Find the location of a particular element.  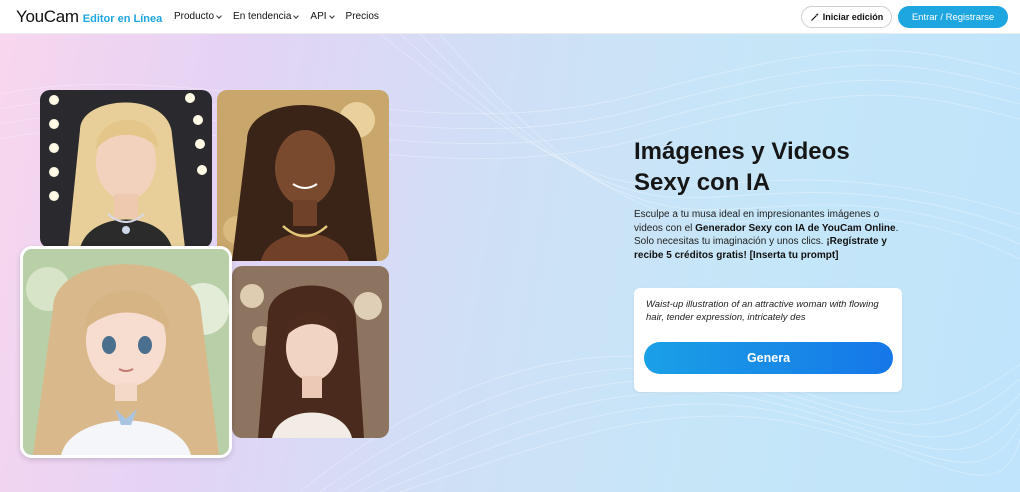

nav-item-api: API is located at coordinates (322, 16).